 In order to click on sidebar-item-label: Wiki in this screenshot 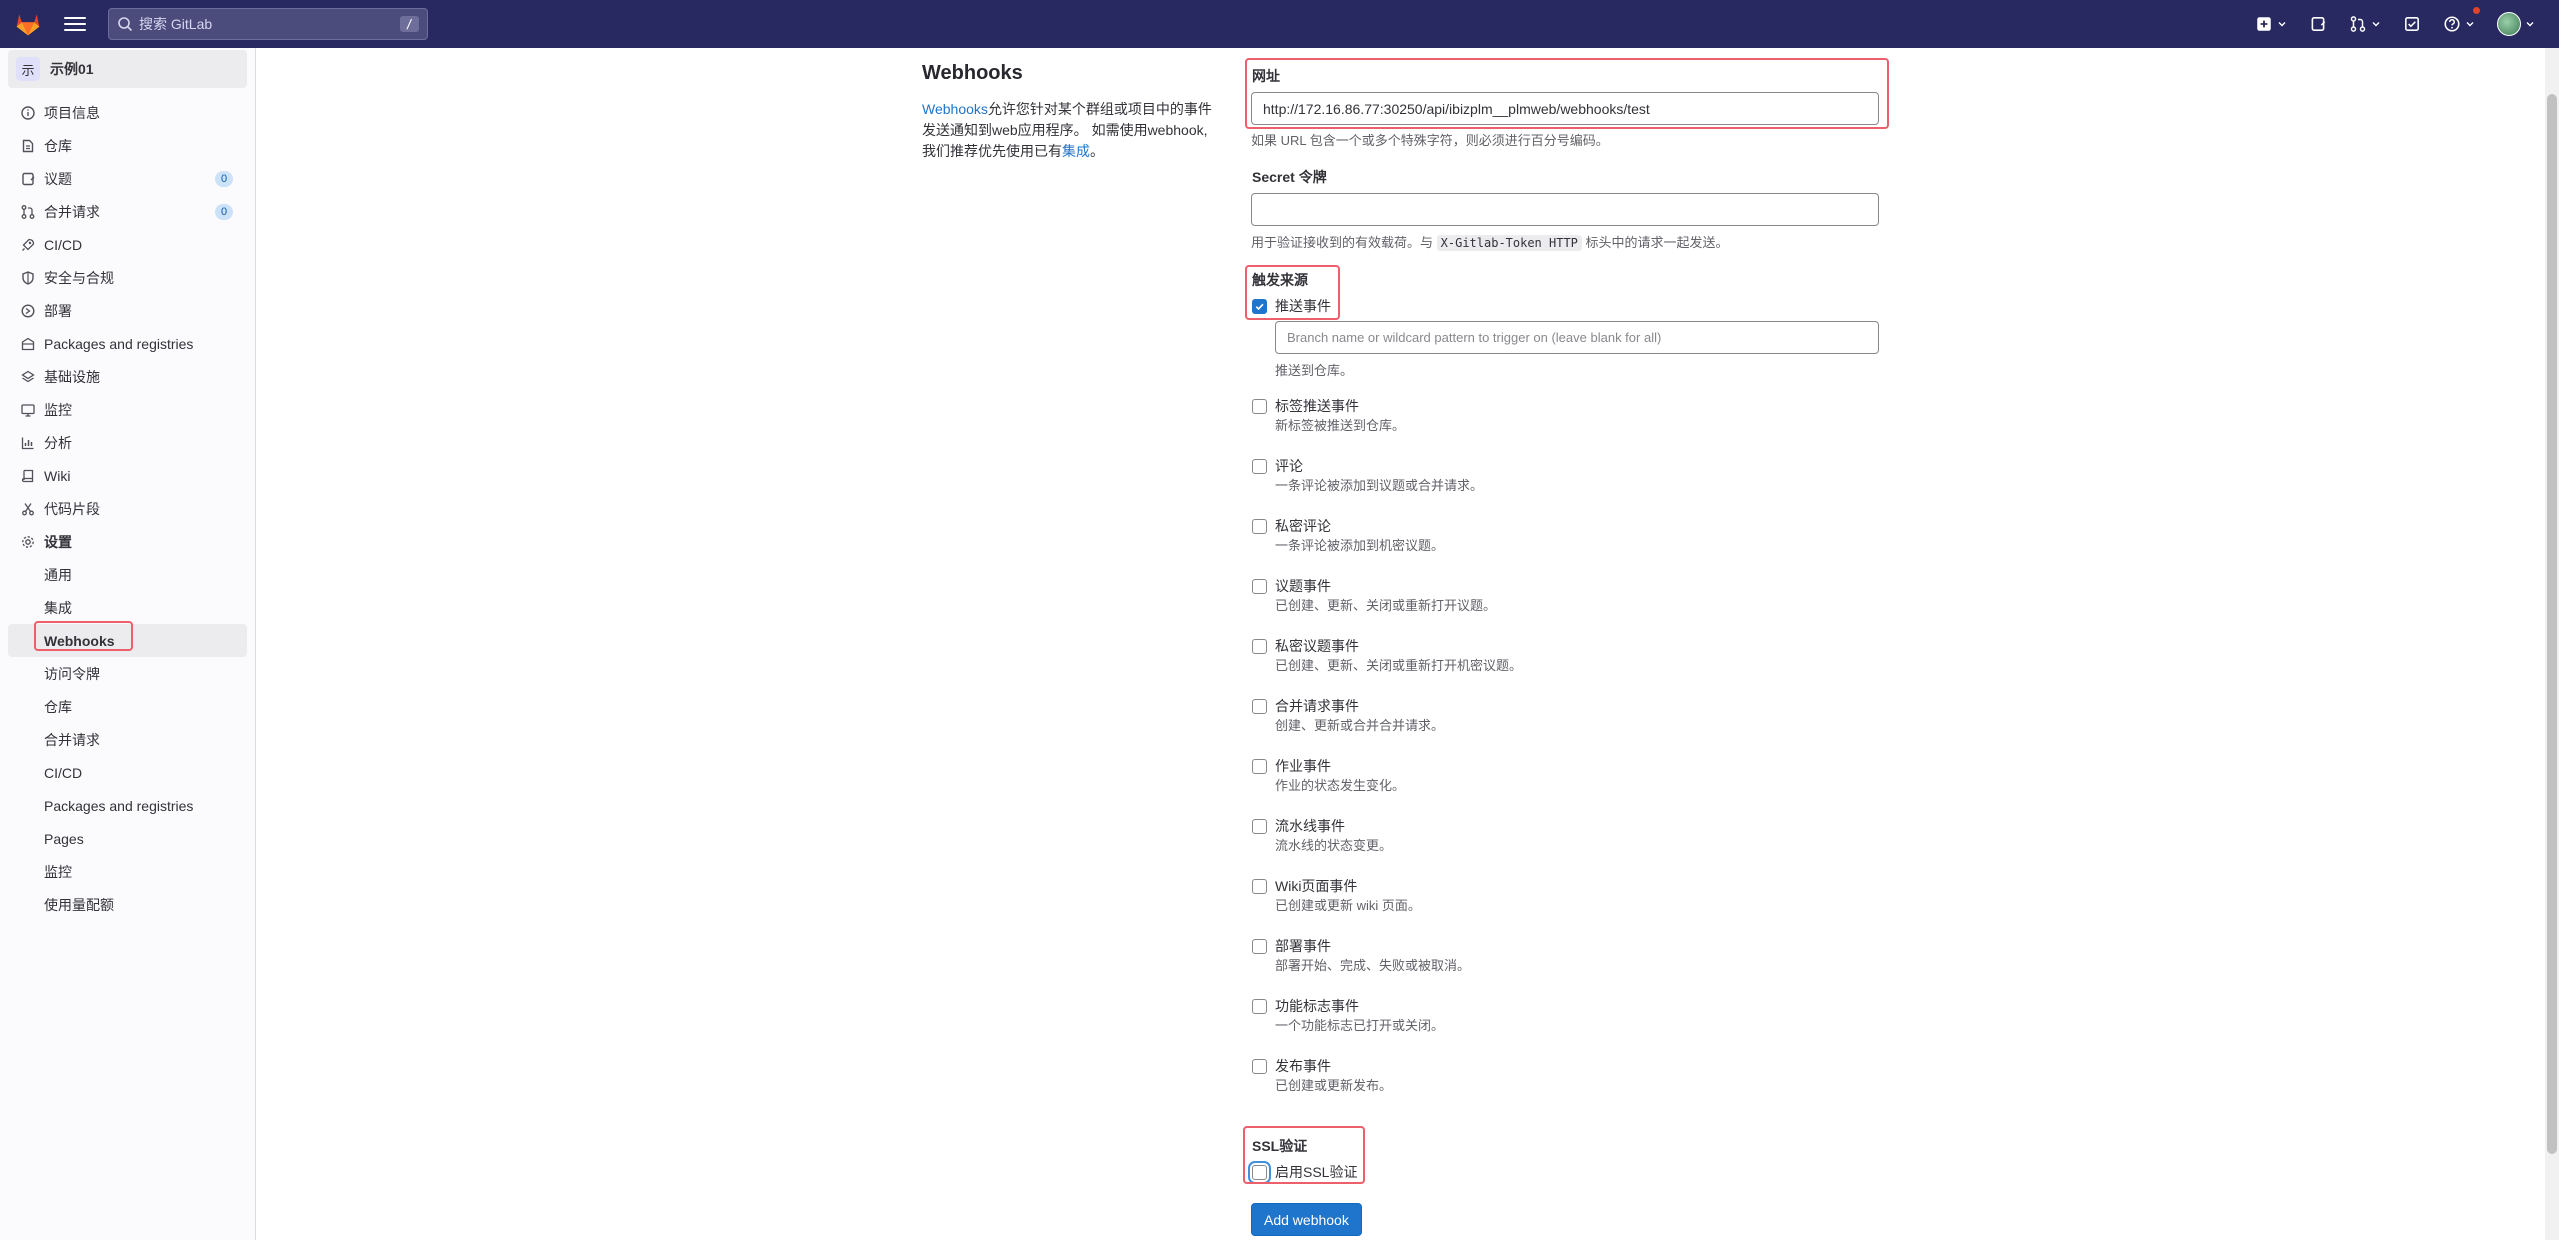, I will do `click(57, 475)`.